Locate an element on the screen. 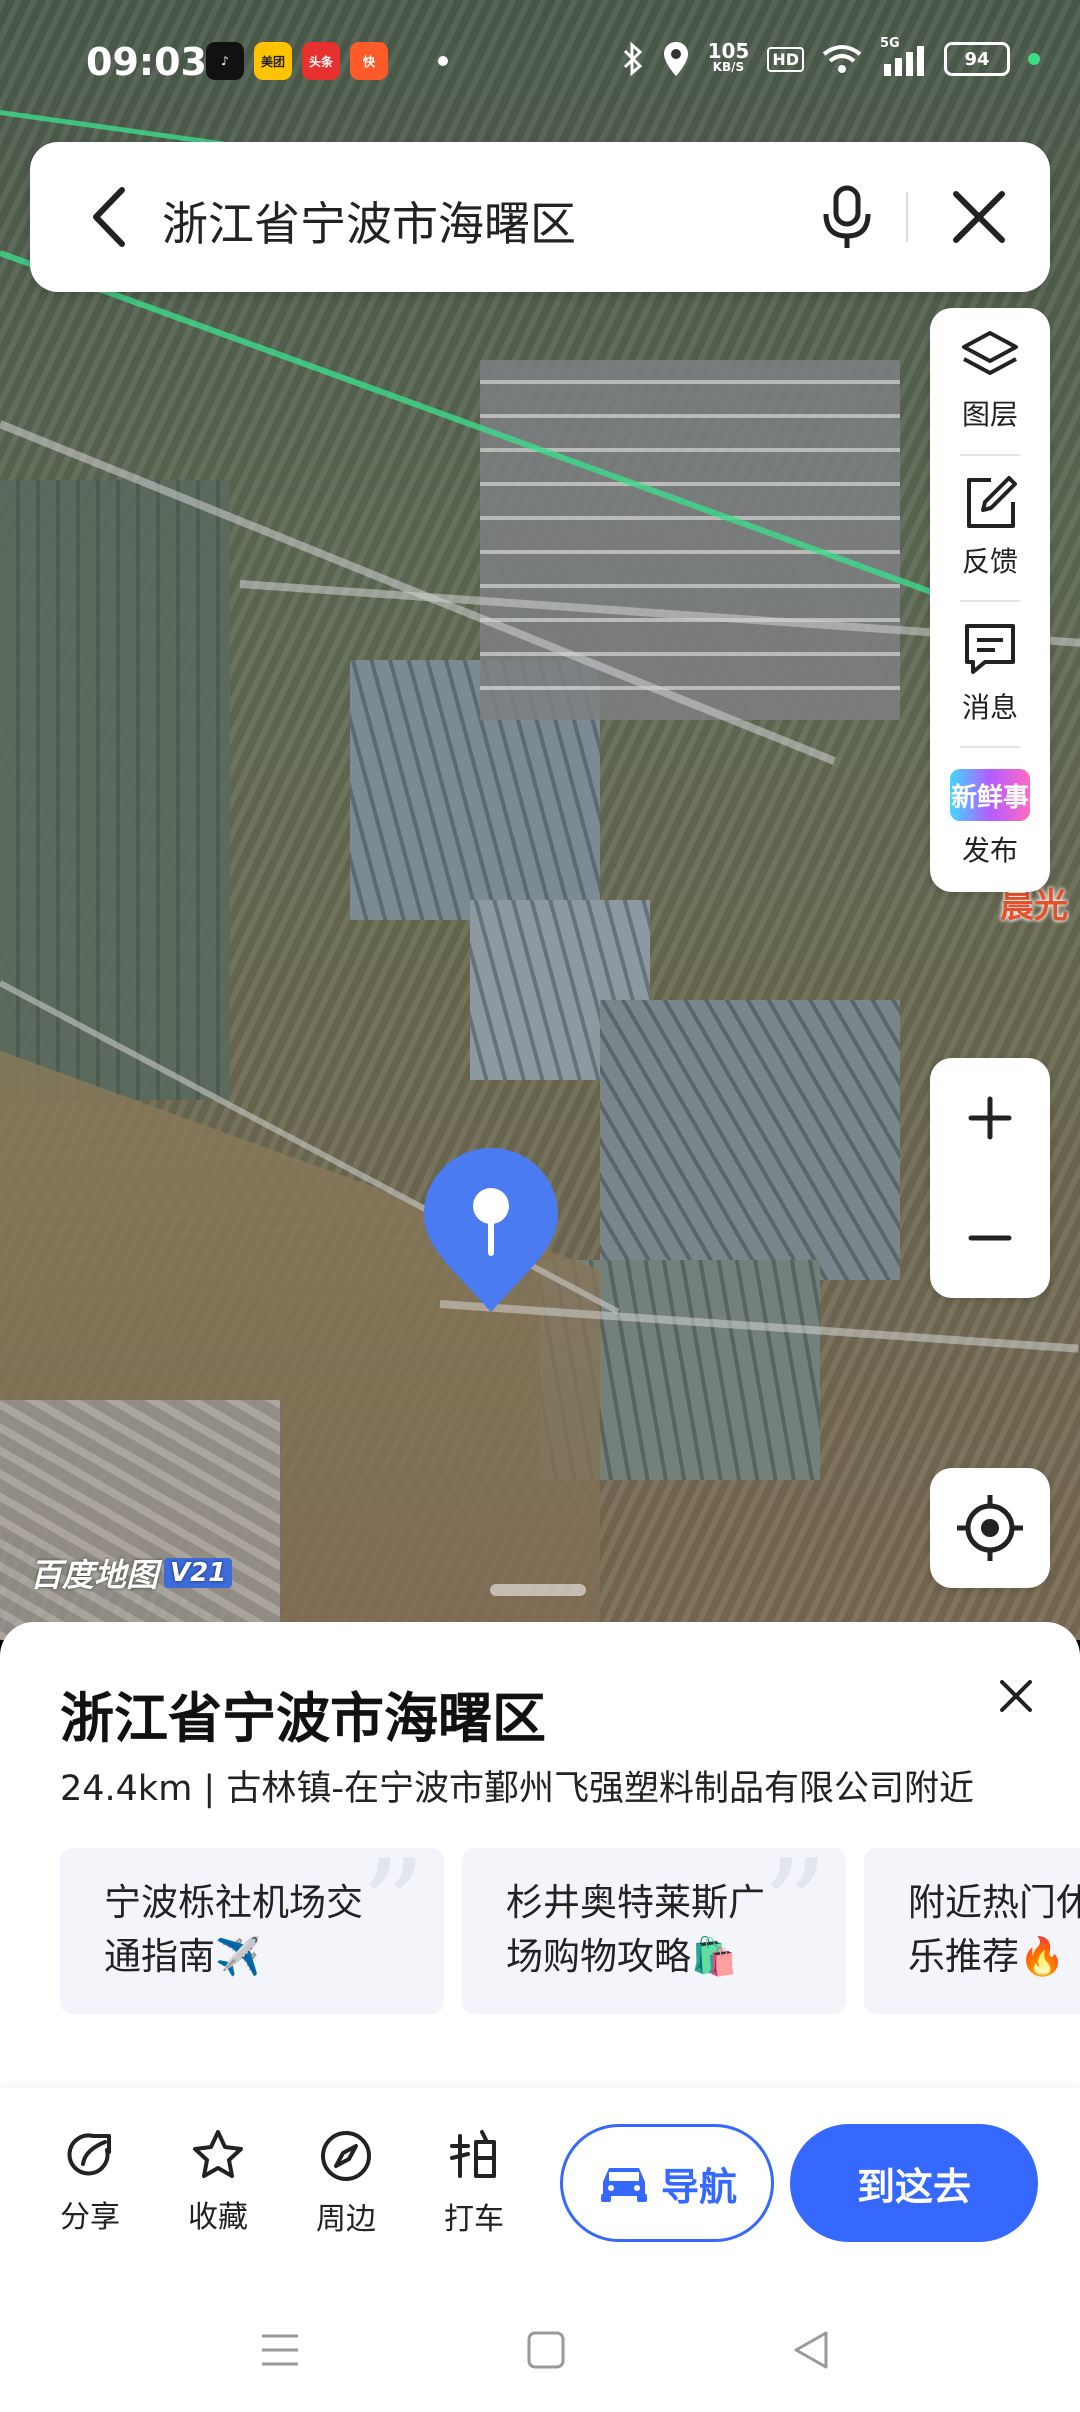 The image size is (1080, 2412). status-app-icons: ♪ 美团 头条 快 is located at coordinates (327, 61).